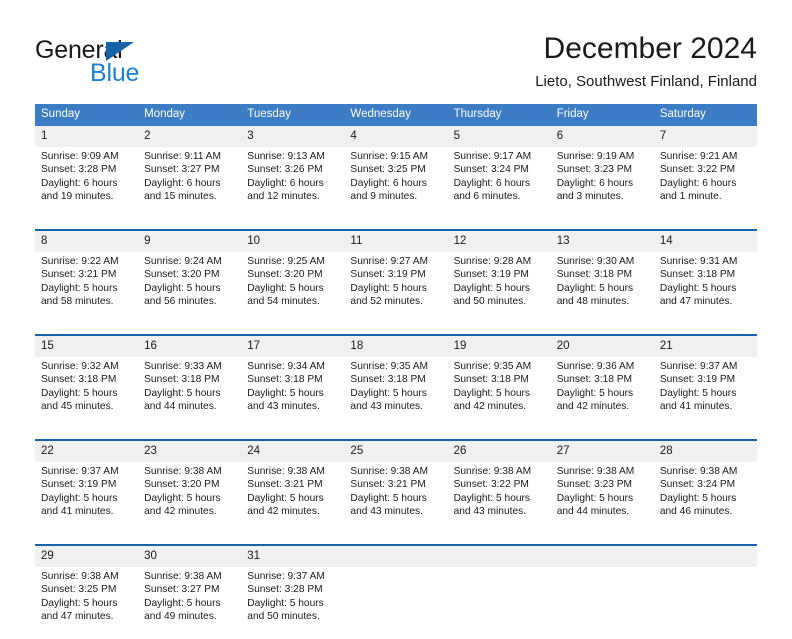  Describe the element at coordinates (491, 170) in the screenshot. I see `sunset-text: Sunset: 3:24 PM` at that location.